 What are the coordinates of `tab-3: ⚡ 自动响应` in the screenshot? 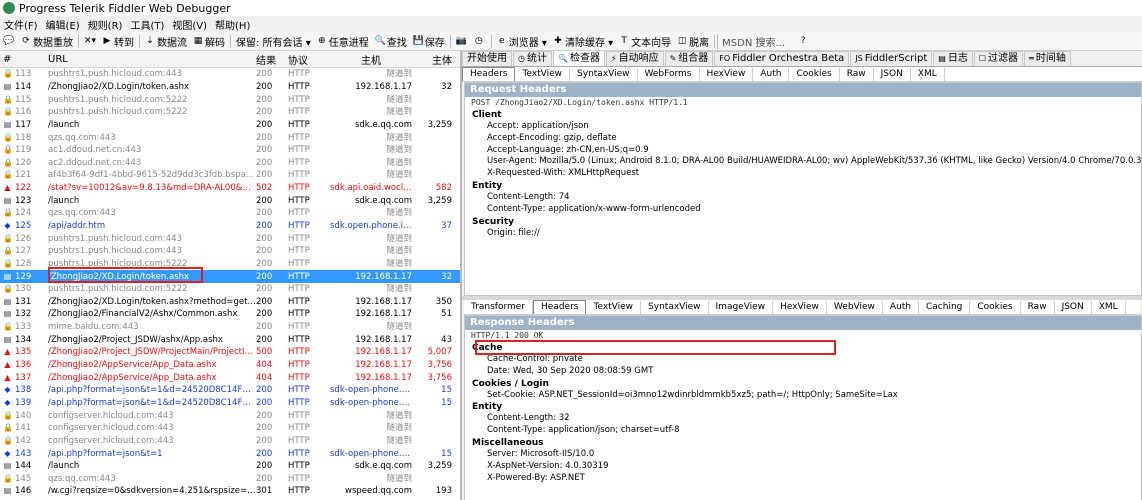 It's located at (634, 58).